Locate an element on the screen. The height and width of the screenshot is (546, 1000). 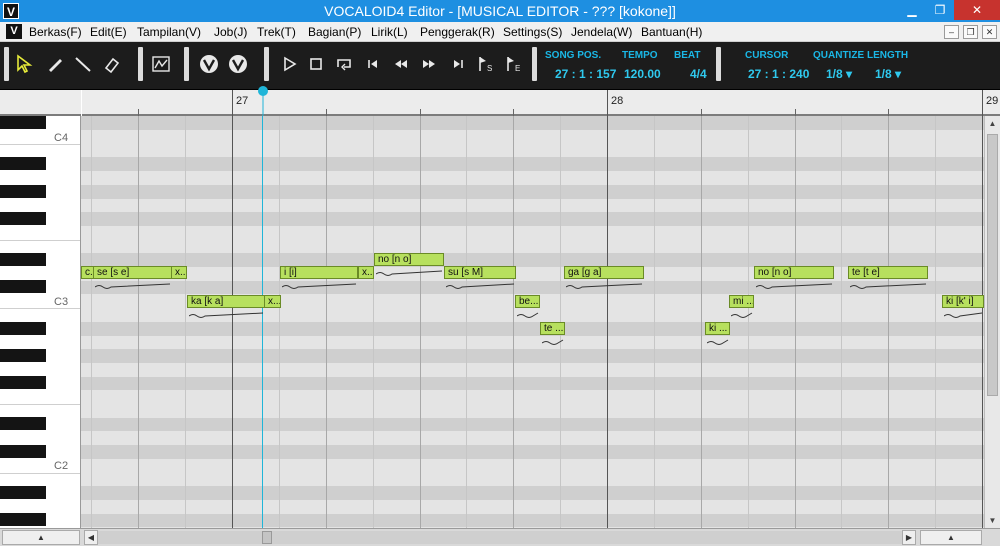
menu-settings: Settings(S) is located at coordinates (532, 32).